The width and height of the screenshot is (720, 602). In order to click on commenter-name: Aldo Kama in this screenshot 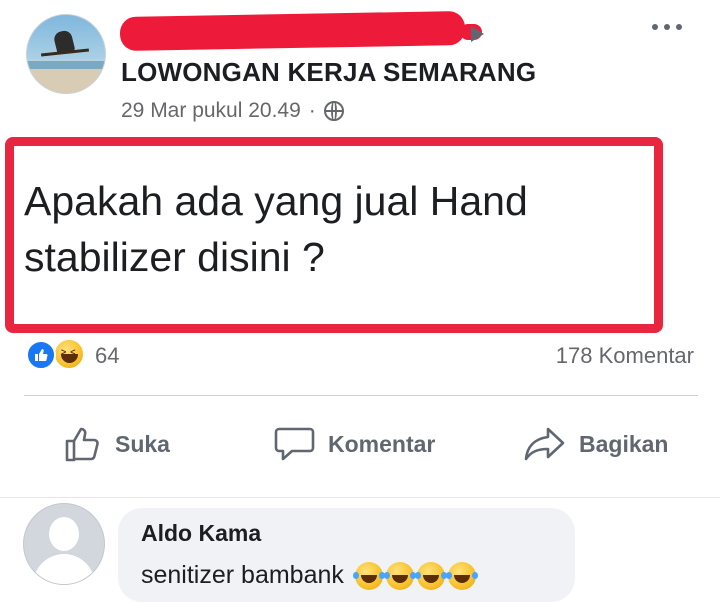, I will do `click(201, 533)`.